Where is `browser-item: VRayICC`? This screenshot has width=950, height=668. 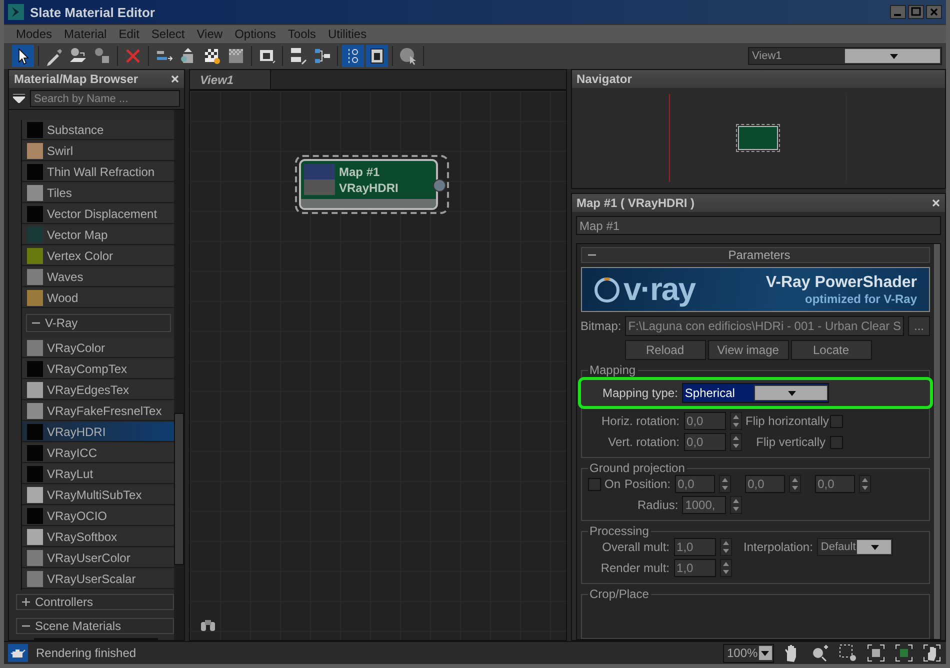
browser-item: VRayICC is located at coordinates (98, 453).